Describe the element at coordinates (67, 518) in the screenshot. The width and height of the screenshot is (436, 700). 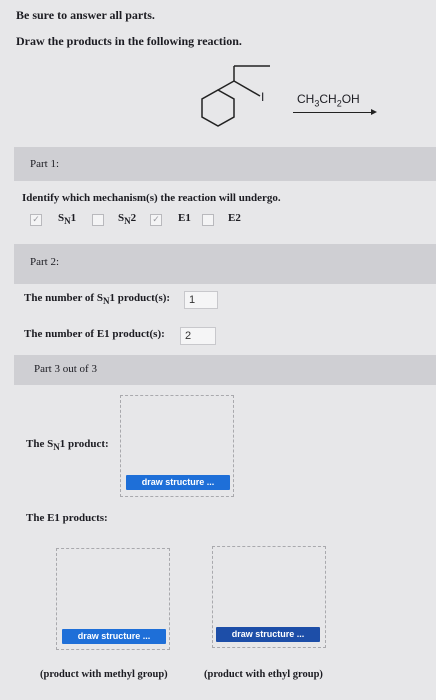
I see `e1-products-label: The E1 products:` at that location.